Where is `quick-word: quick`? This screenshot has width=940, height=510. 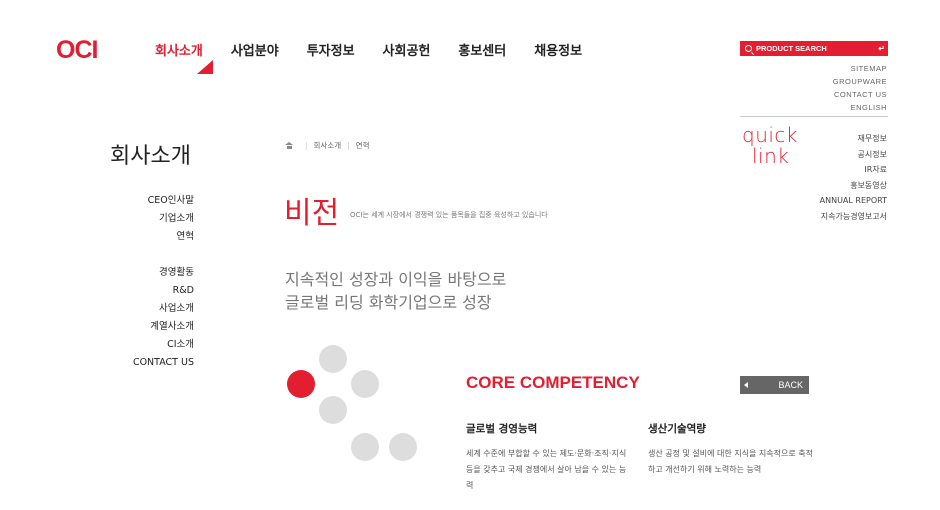 quick-word: quick is located at coordinates (770, 135).